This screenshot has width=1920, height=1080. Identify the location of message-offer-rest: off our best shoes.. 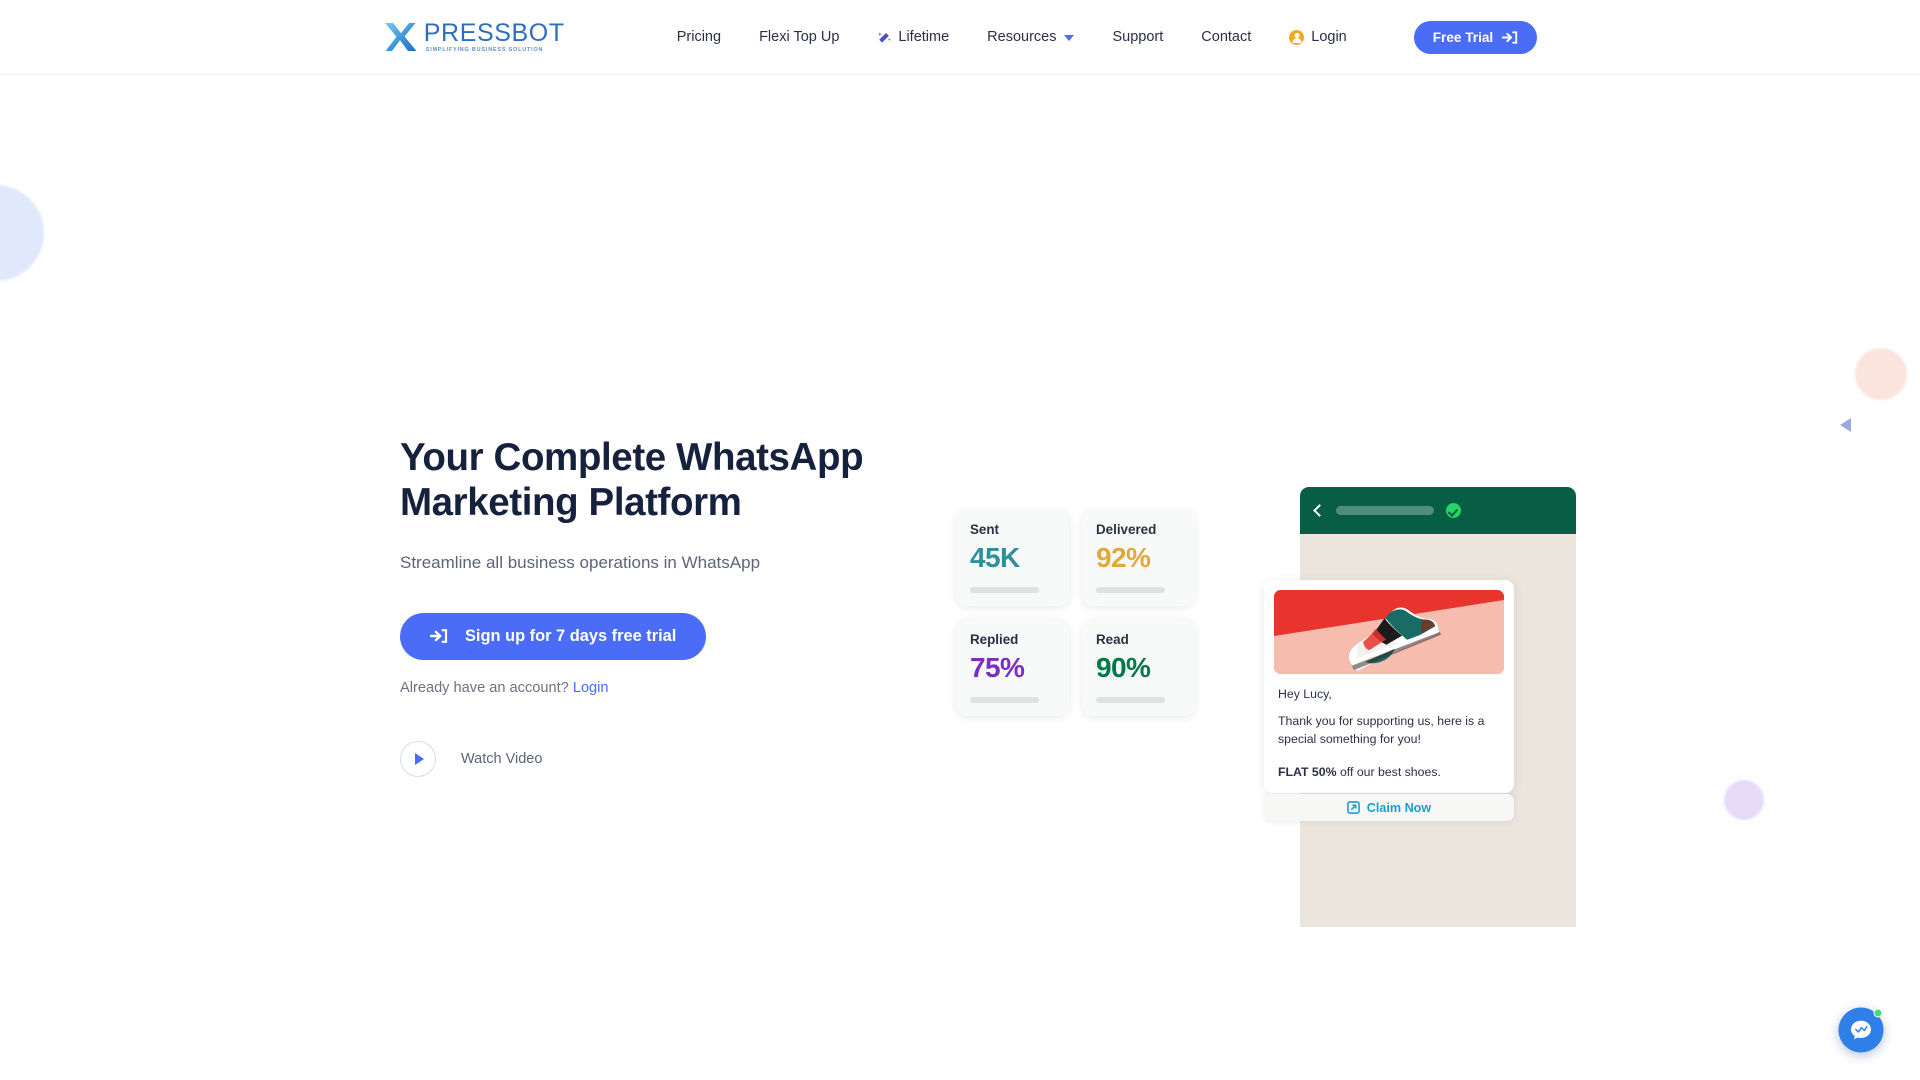
(1388, 771).